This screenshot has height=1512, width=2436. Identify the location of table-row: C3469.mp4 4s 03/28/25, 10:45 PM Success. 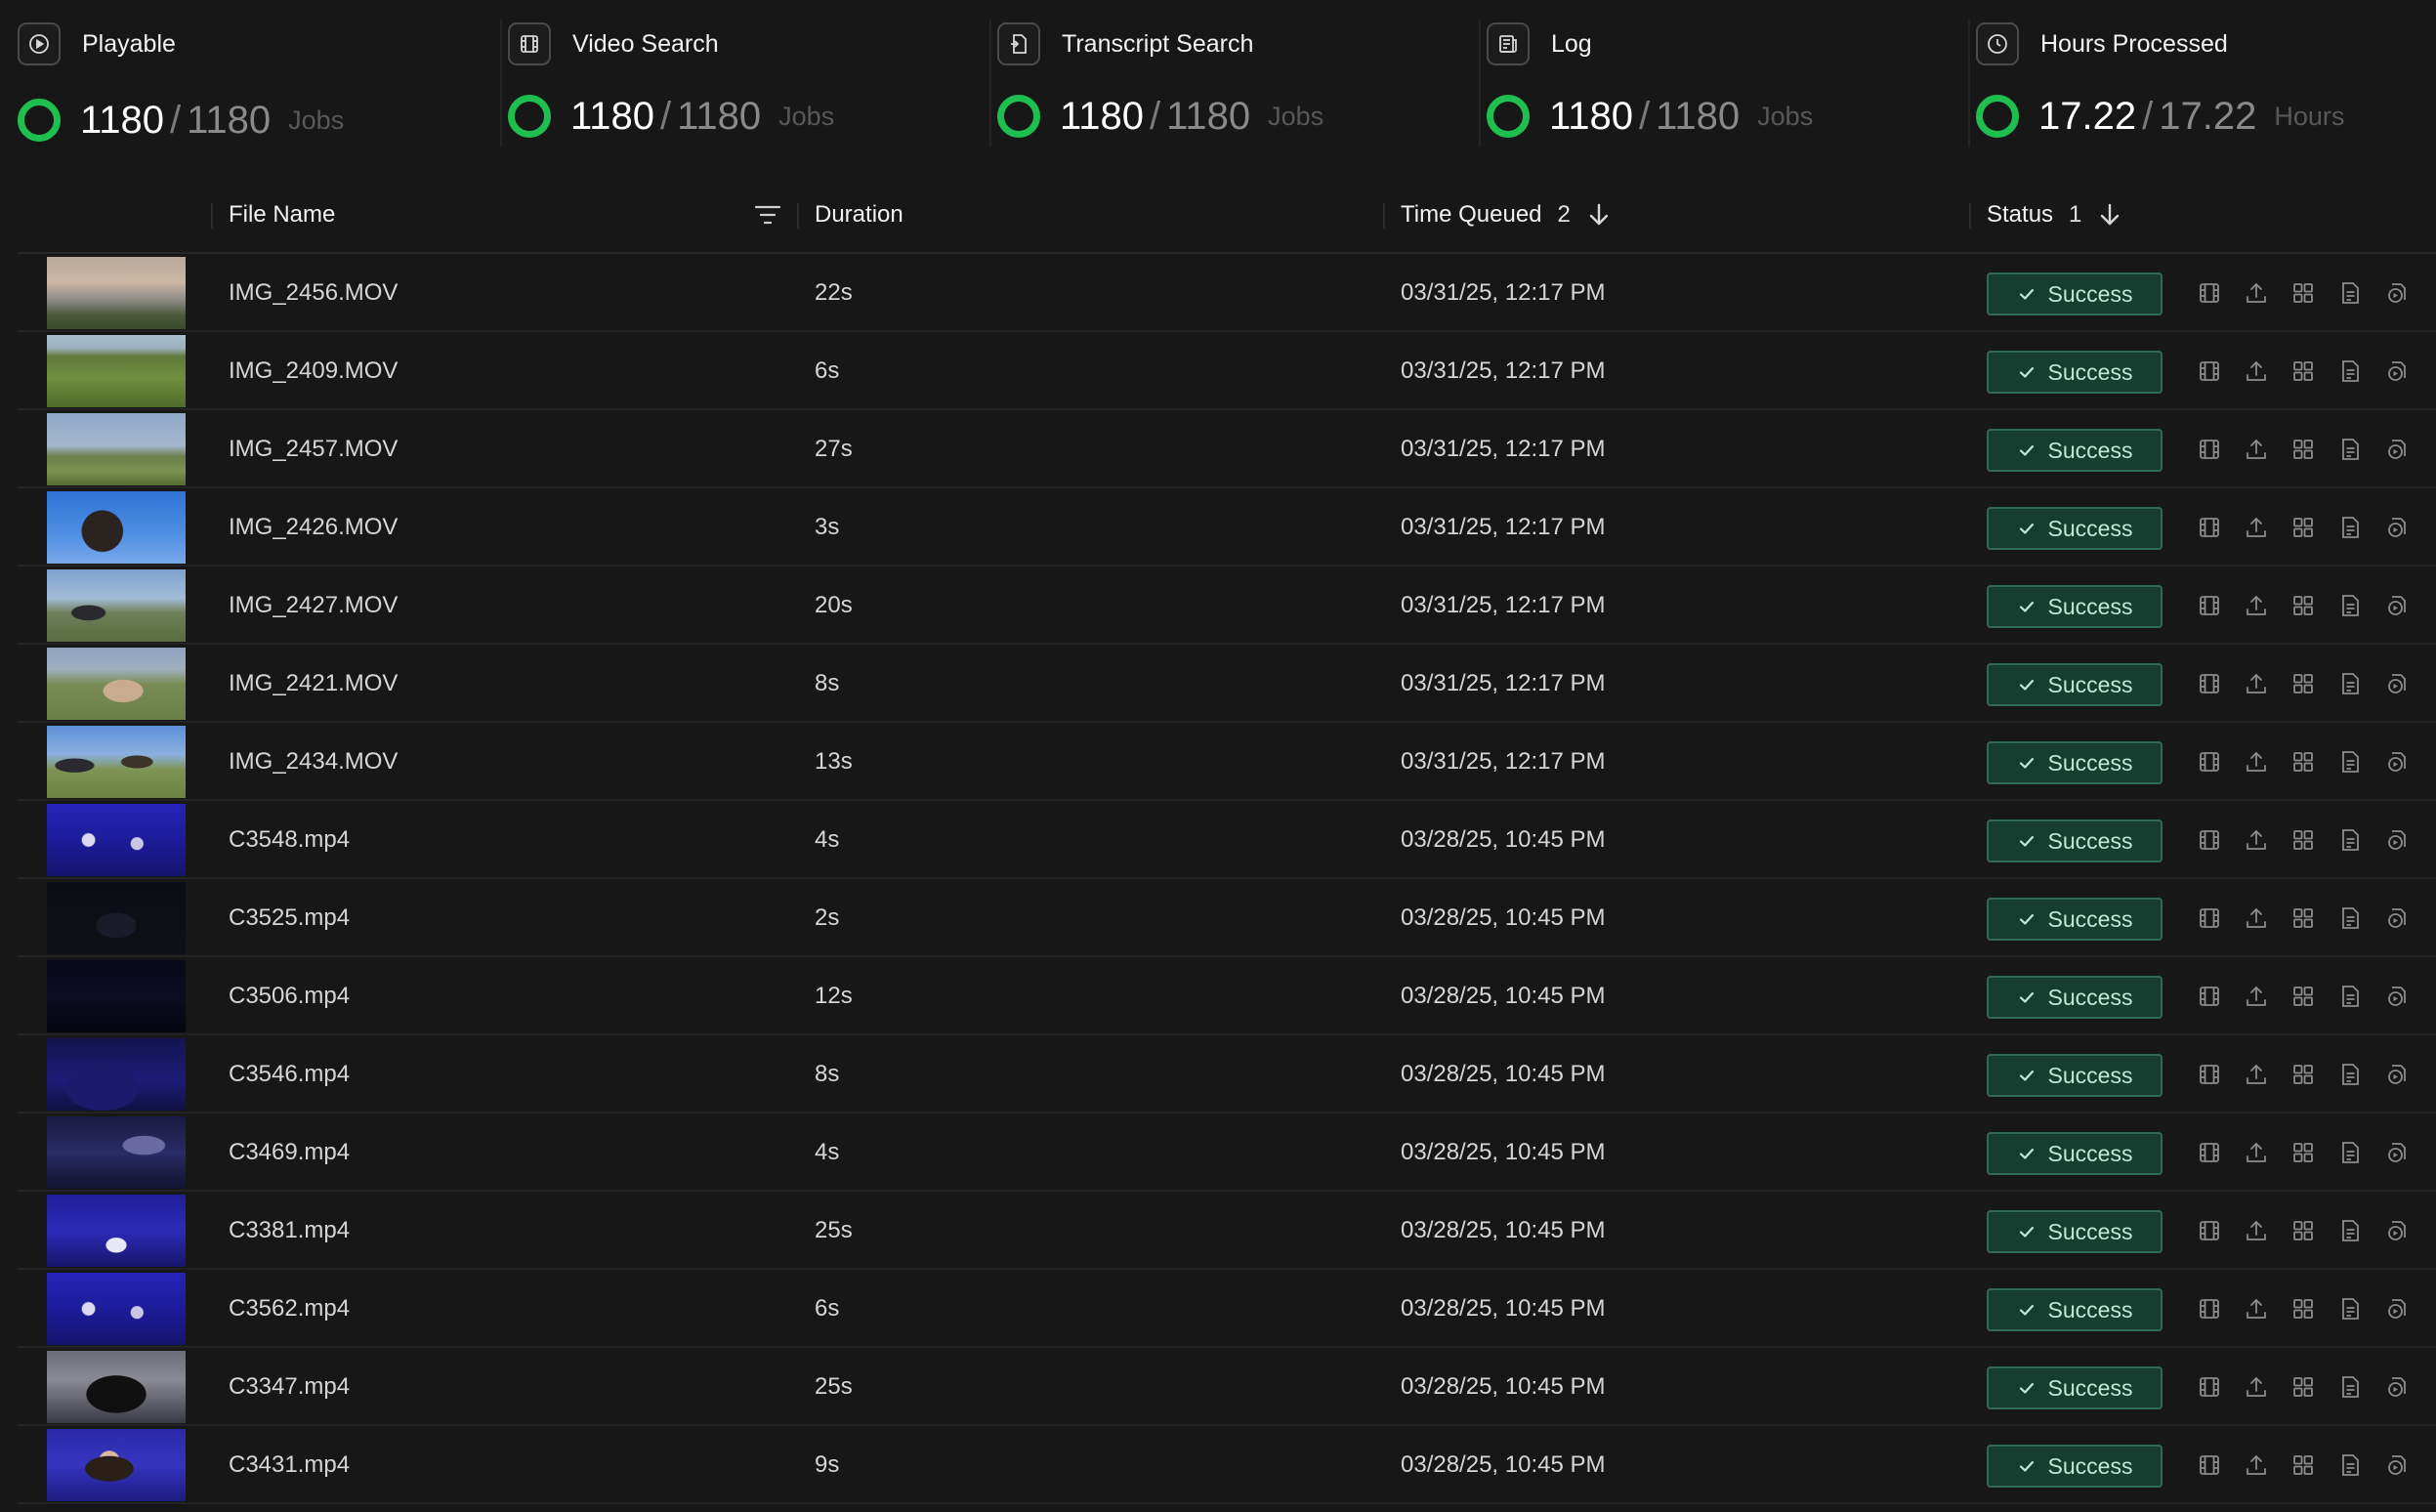
(1227, 1152).